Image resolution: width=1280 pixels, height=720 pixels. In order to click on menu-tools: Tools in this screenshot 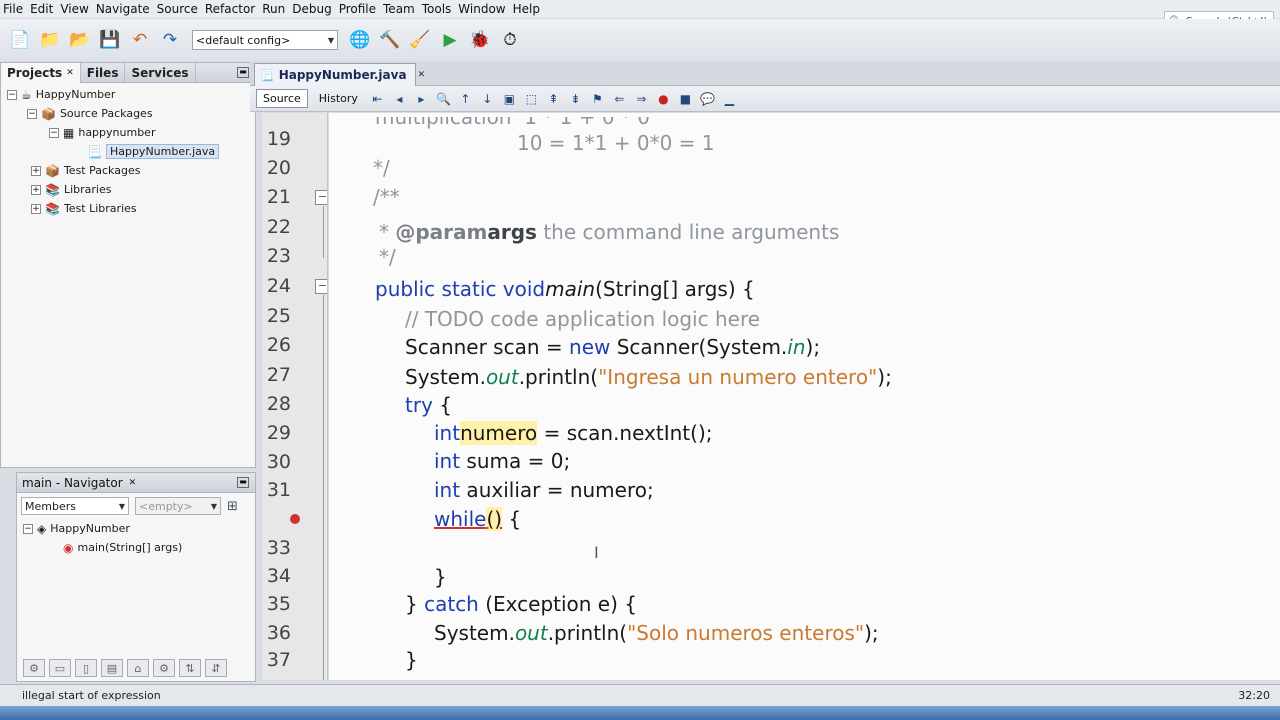, I will do `click(437, 9)`.